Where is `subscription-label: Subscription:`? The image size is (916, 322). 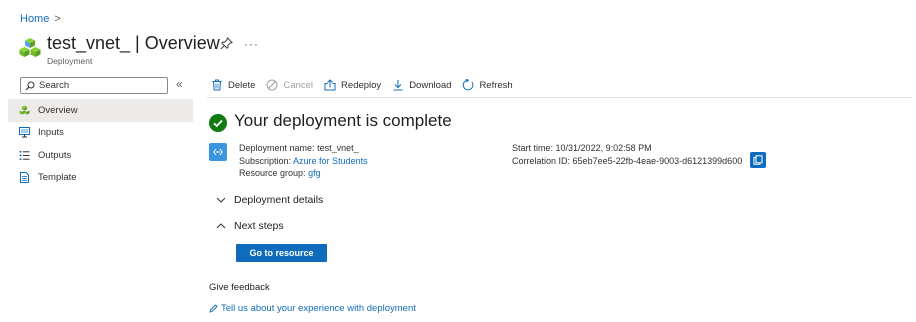
subscription-label: Subscription: is located at coordinates (265, 160).